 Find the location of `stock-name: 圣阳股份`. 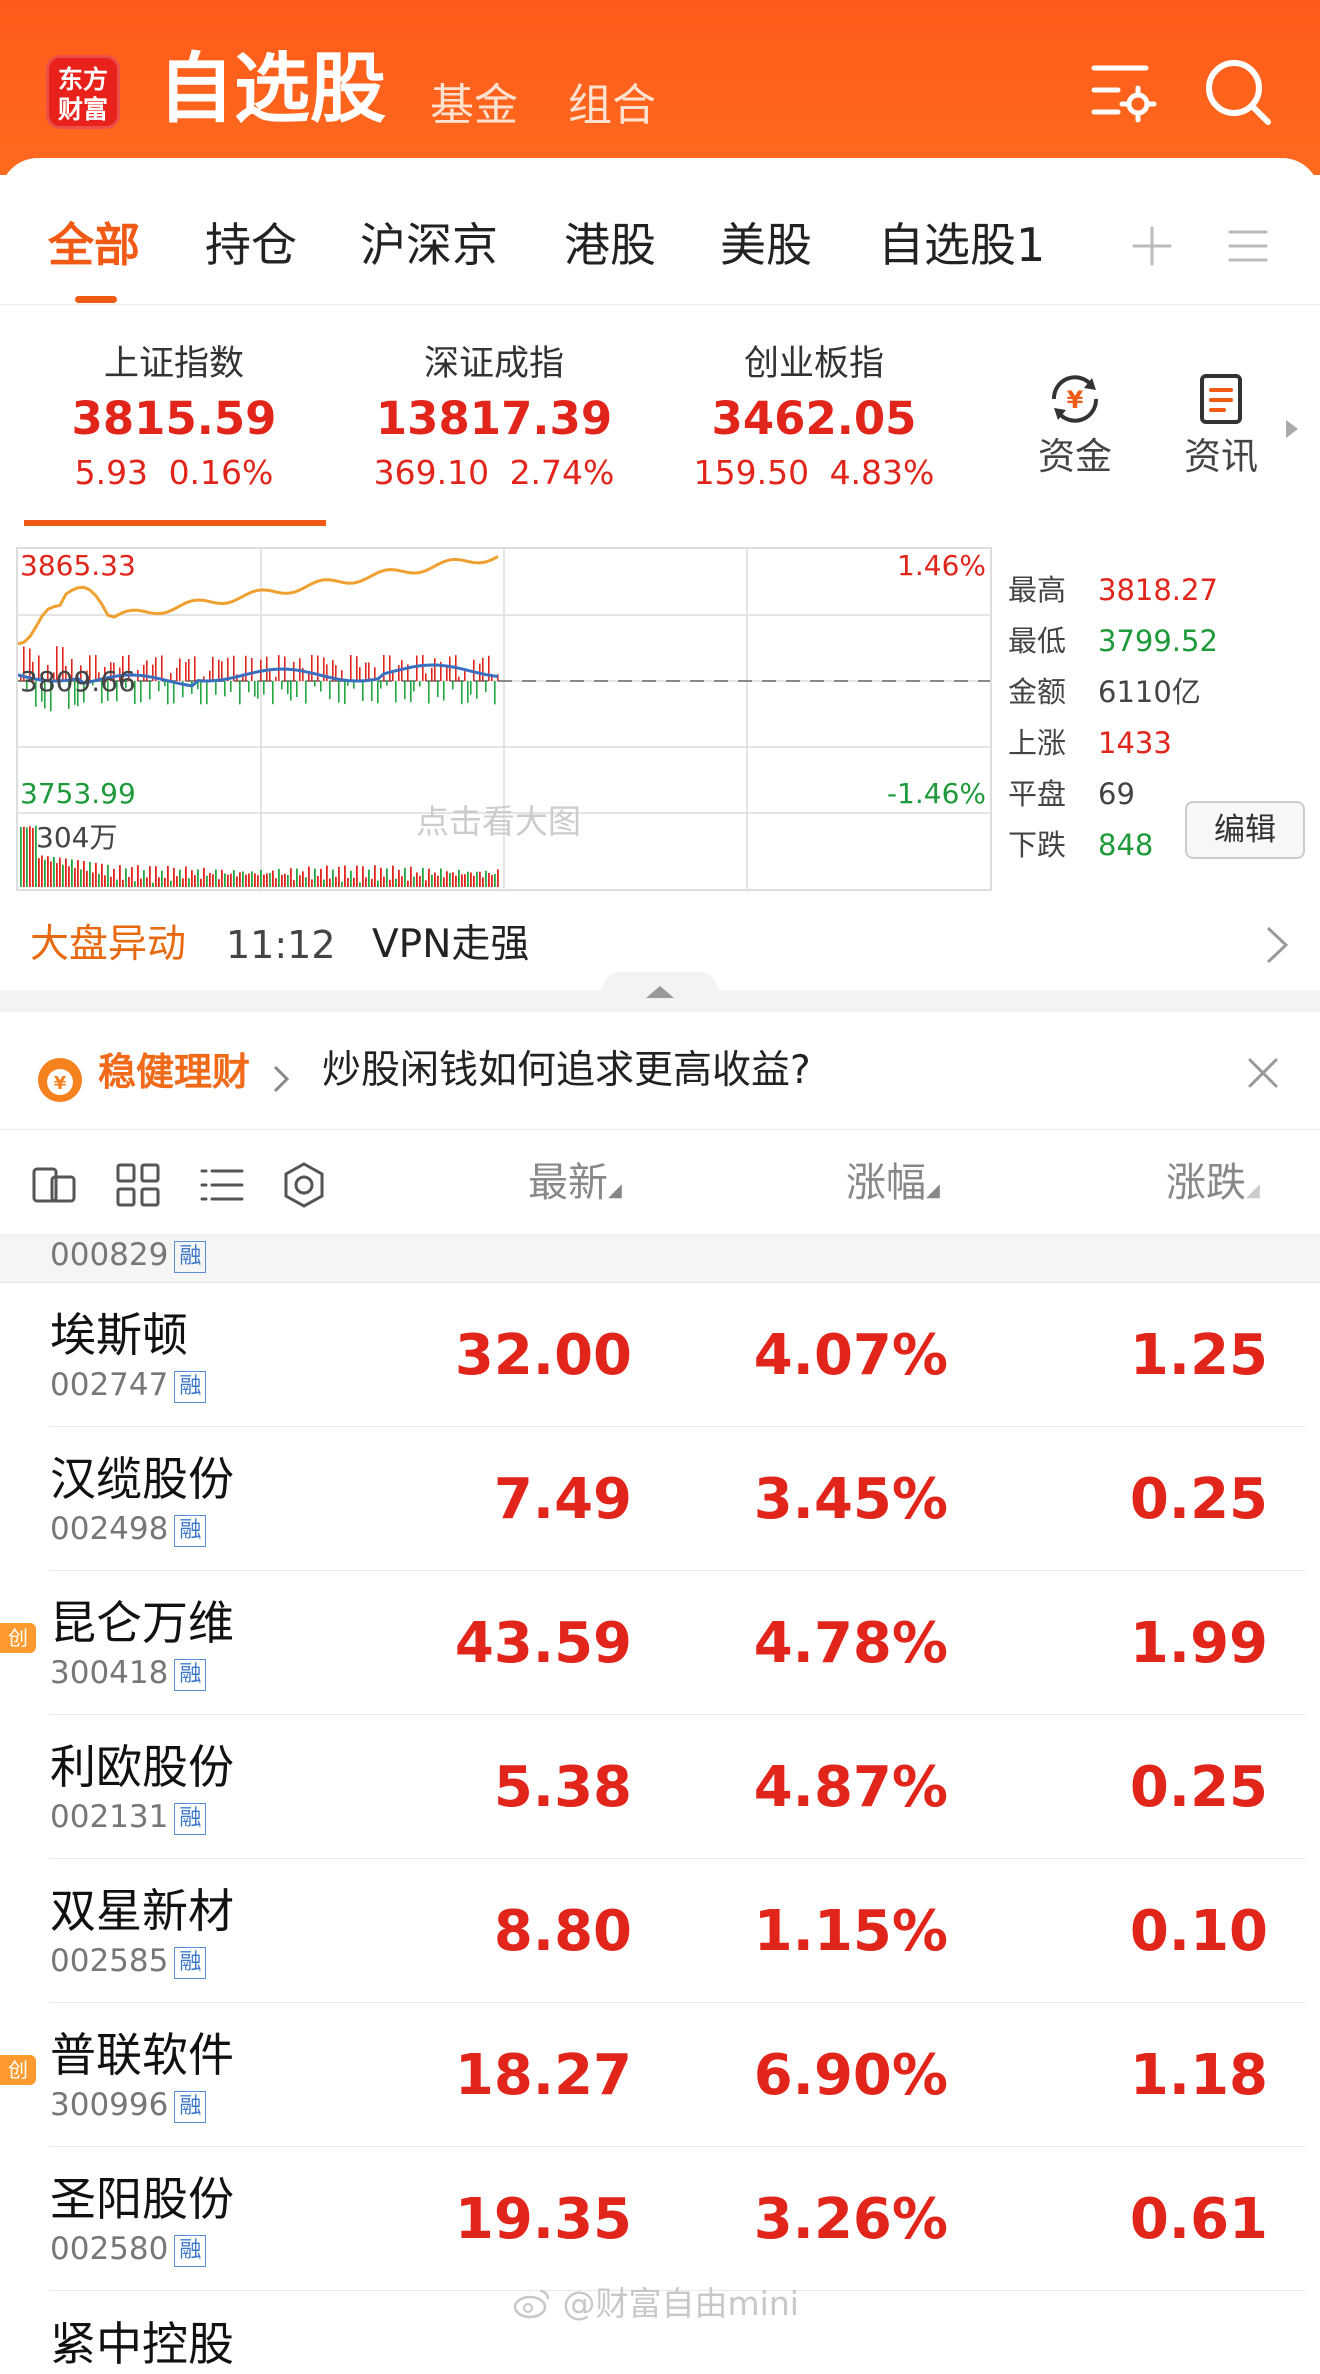

stock-name: 圣阳股份 is located at coordinates (142, 2199).